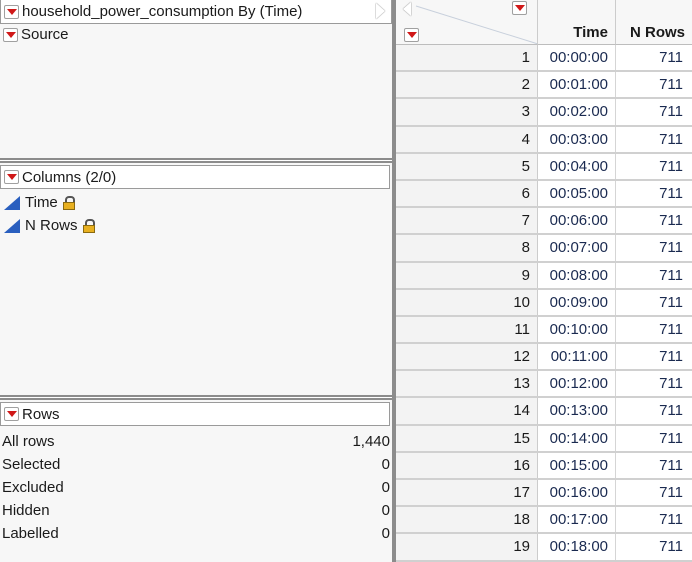 This screenshot has height=562, width=692. Describe the element at coordinates (467, 275) in the screenshot. I see `row-number: 9` at that location.